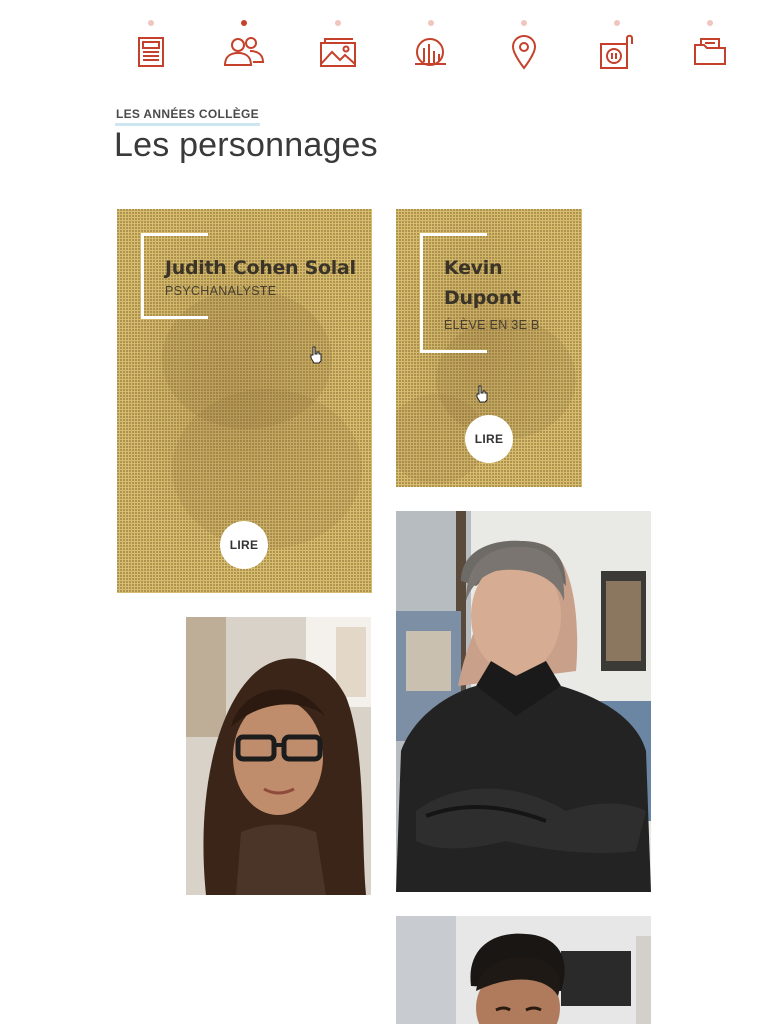  What do you see at coordinates (246, 145) in the screenshot?
I see `page-title: Les personnages` at bounding box center [246, 145].